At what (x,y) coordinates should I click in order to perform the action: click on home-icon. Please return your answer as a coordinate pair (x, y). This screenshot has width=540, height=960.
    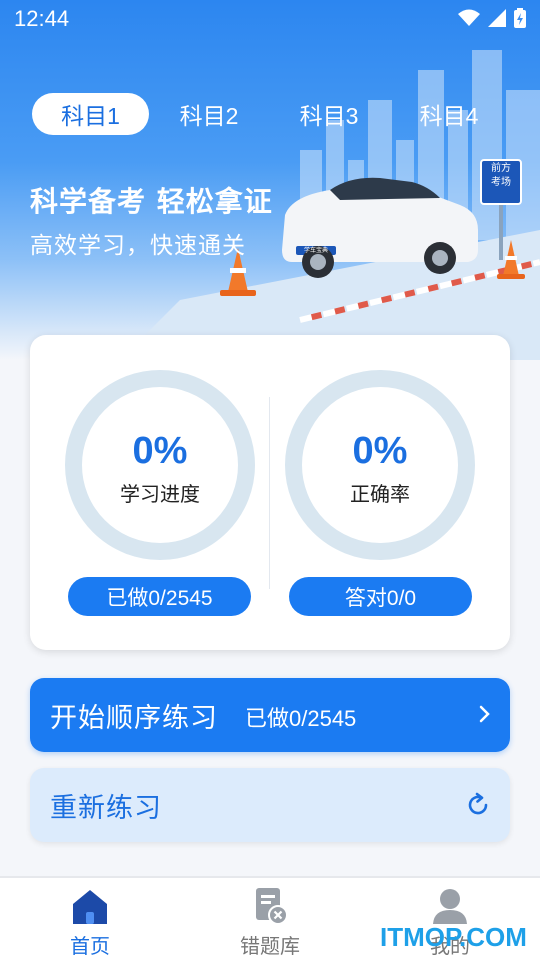
    Looking at the image, I should click on (90, 907).